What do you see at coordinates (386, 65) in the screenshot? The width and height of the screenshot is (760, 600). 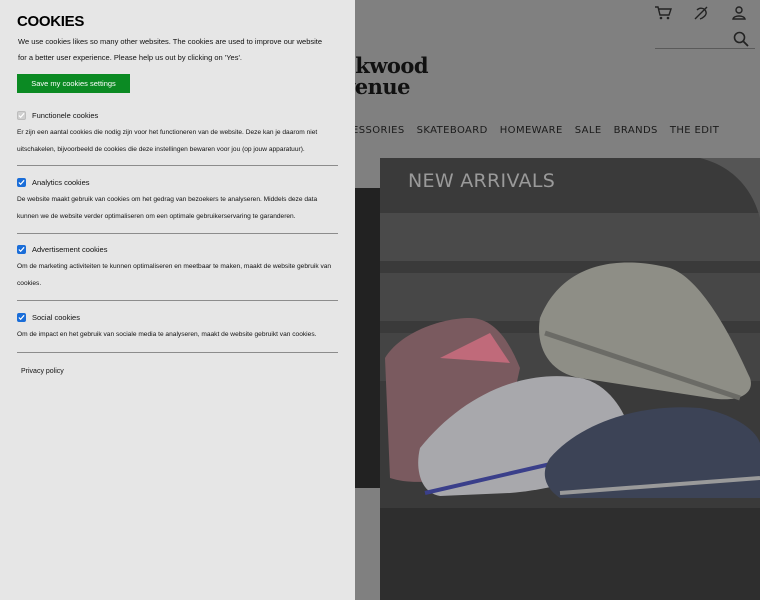 I see `logo-line-1: ckwood` at bounding box center [386, 65].